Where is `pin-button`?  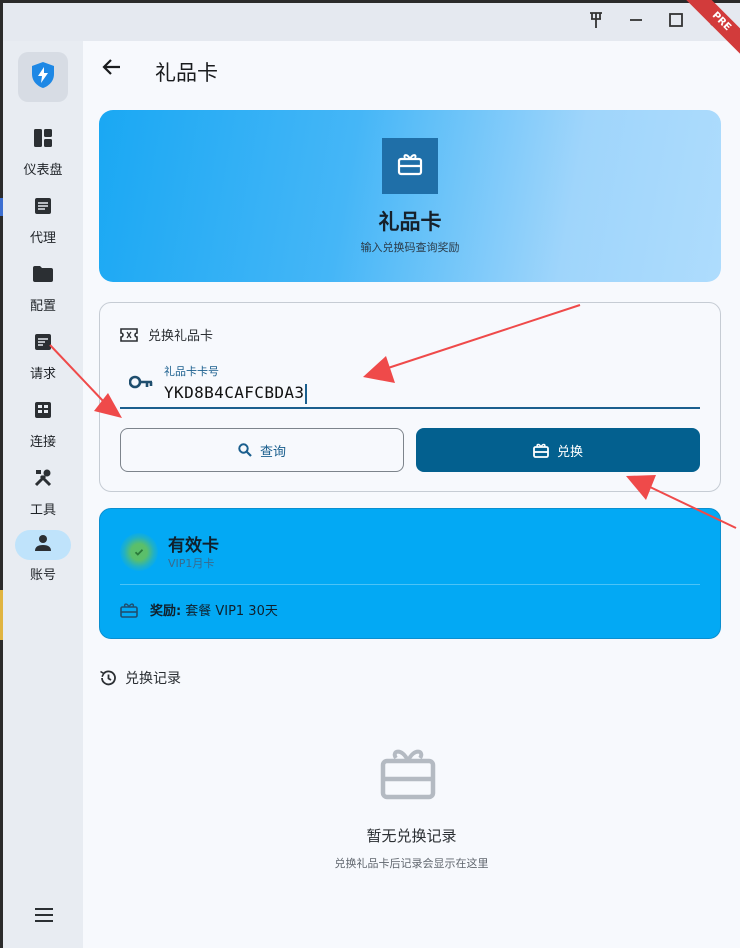
pin-button is located at coordinates (596, 22).